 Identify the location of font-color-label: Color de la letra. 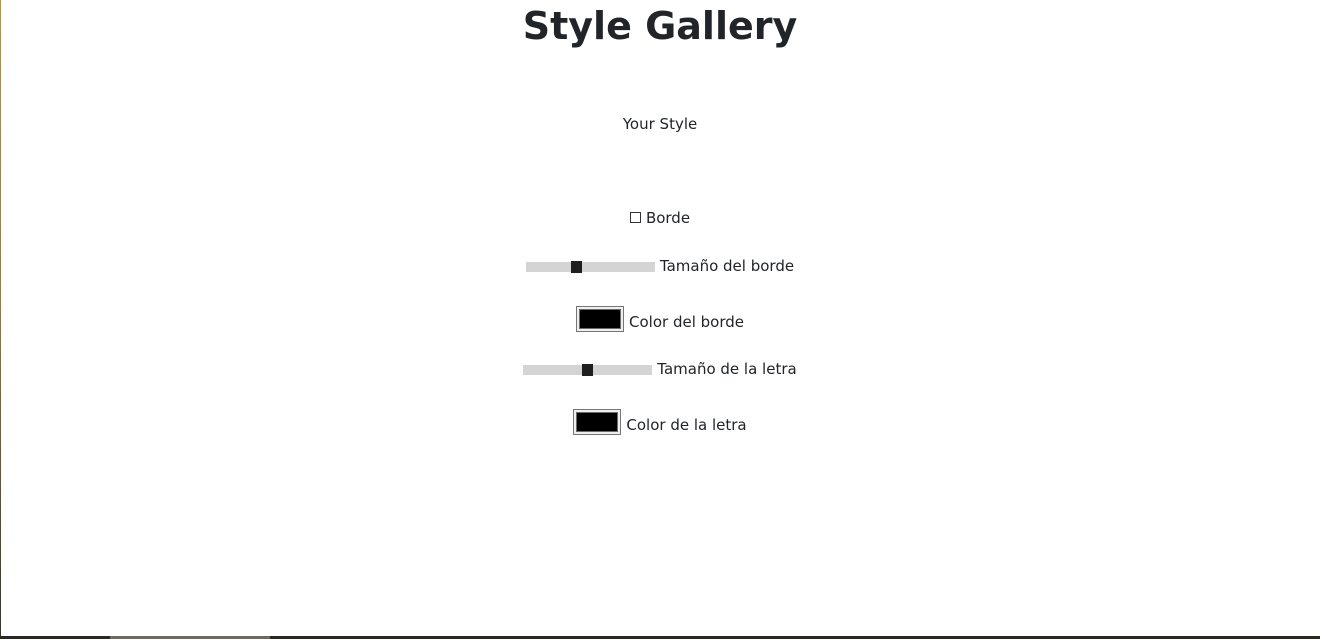
(686, 425).